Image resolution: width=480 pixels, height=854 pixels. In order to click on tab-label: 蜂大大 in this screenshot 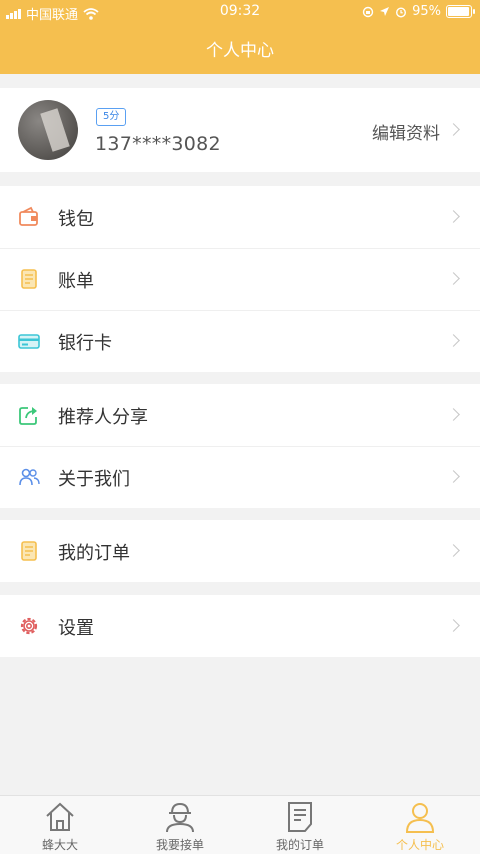, I will do `click(59, 845)`.